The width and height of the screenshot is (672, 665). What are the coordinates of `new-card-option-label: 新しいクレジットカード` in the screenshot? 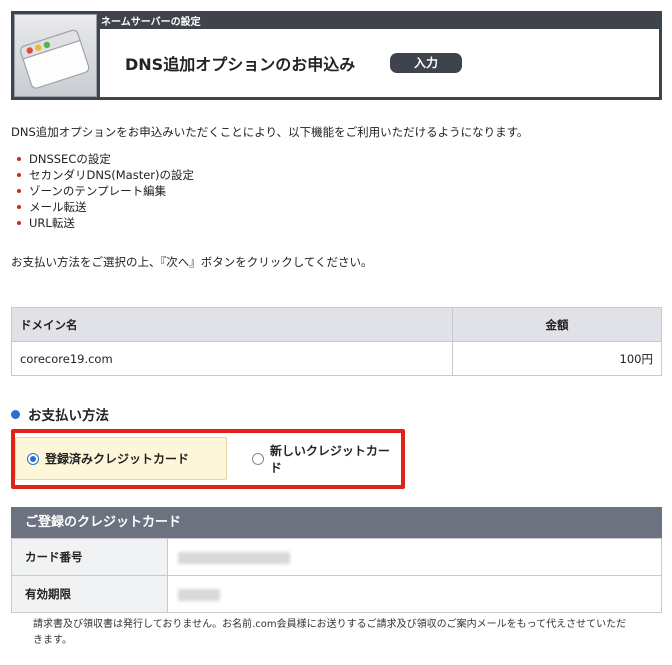 It's located at (329, 459).